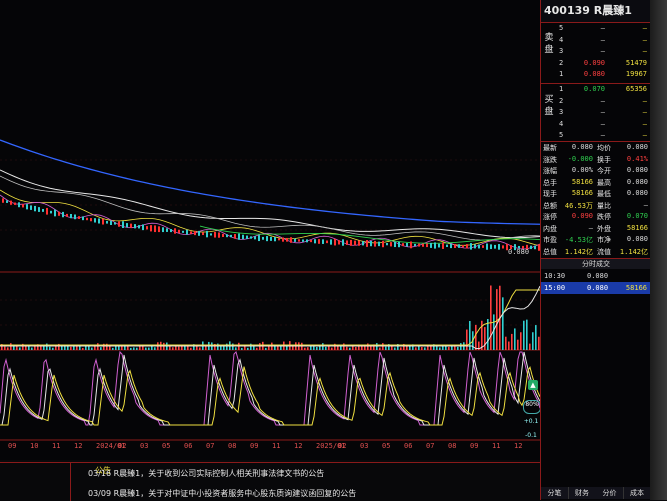 The width and height of the screenshot is (667, 501). What do you see at coordinates (555, 493) in the screenshot?
I see `sidebar-tab-0: 分笔` at bounding box center [555, 493].